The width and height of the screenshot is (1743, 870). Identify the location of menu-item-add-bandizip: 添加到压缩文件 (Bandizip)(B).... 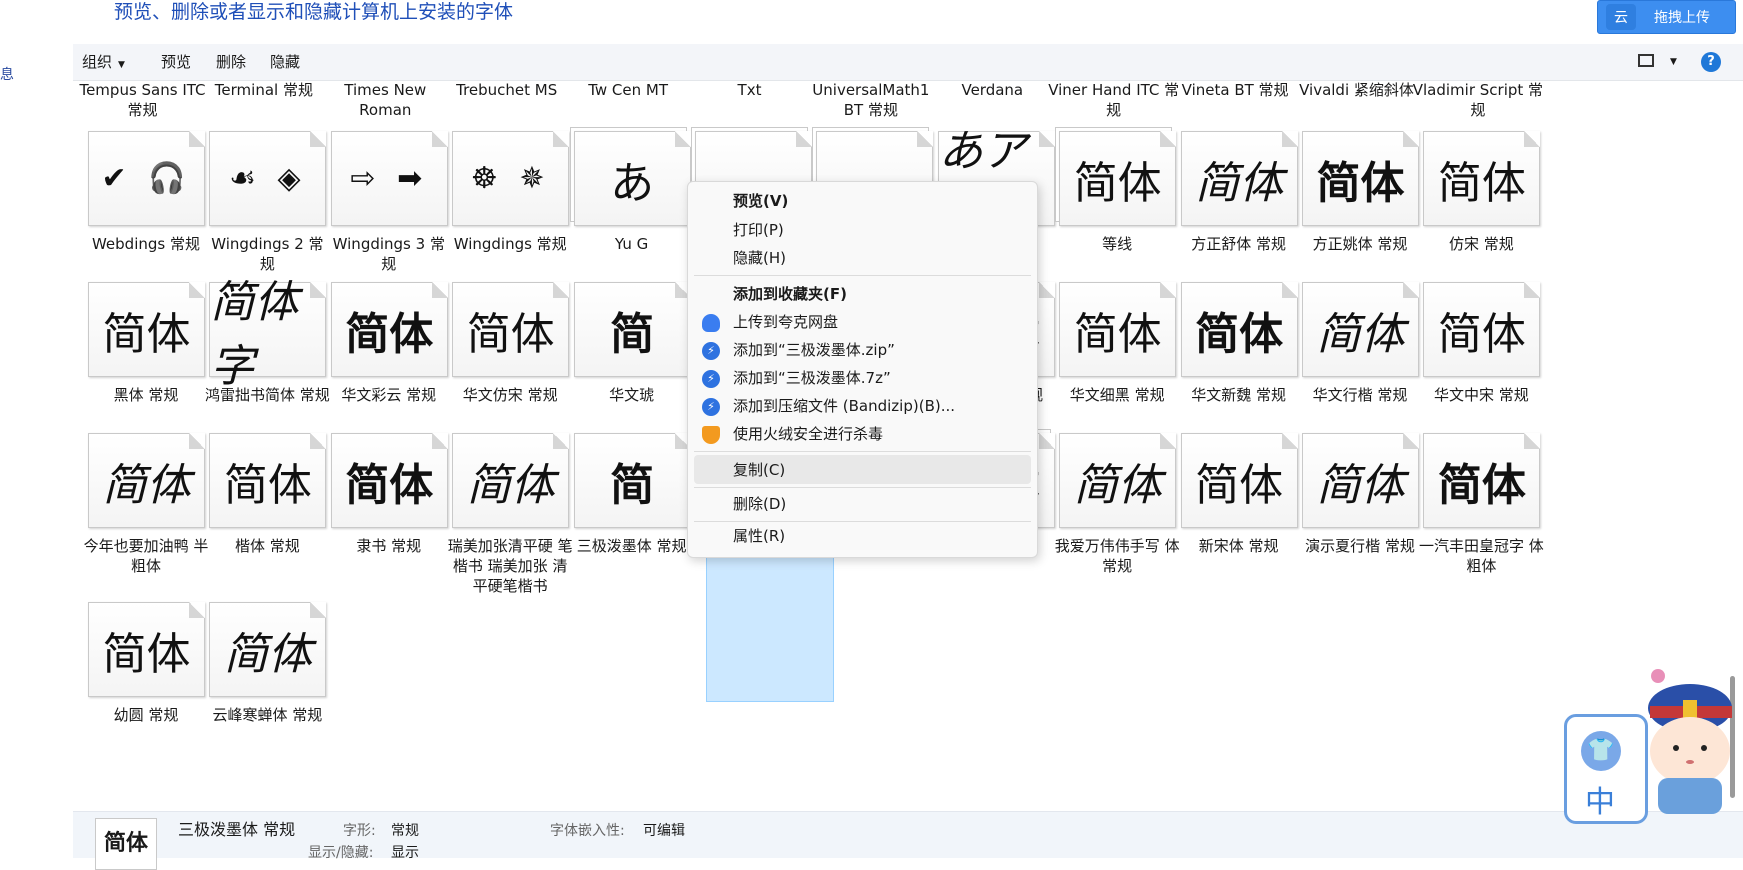
(844, 406).